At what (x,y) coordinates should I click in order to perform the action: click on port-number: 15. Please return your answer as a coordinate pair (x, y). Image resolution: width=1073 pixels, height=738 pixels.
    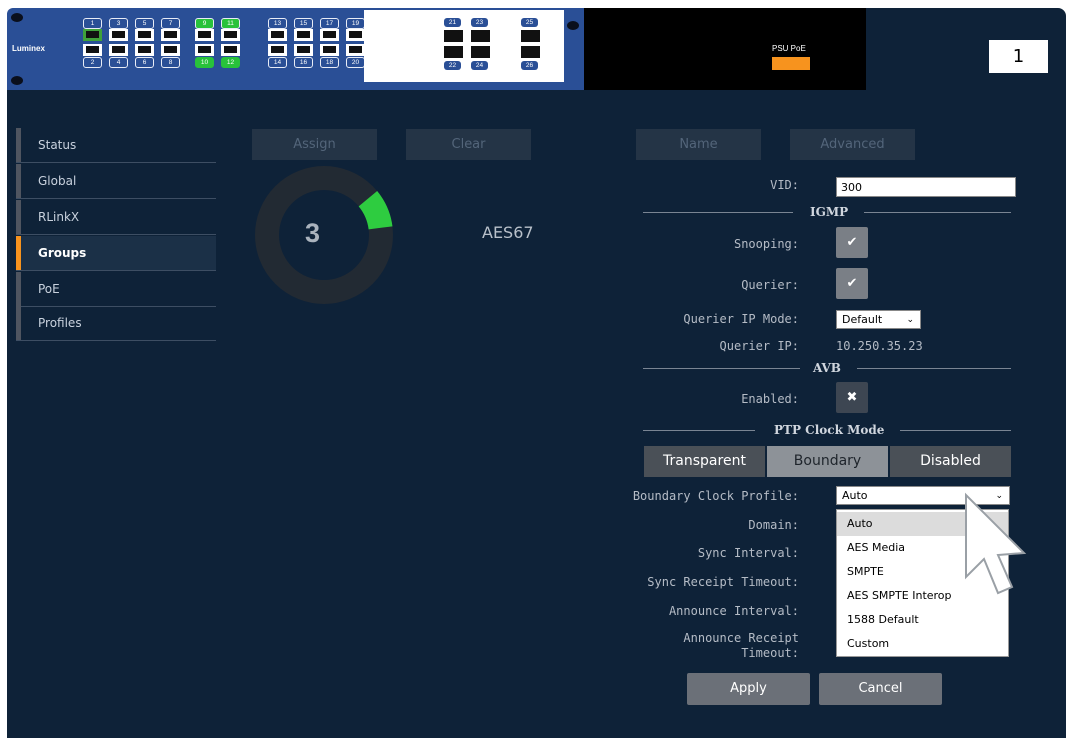
    Looking at the image, I should click on (303, 23).